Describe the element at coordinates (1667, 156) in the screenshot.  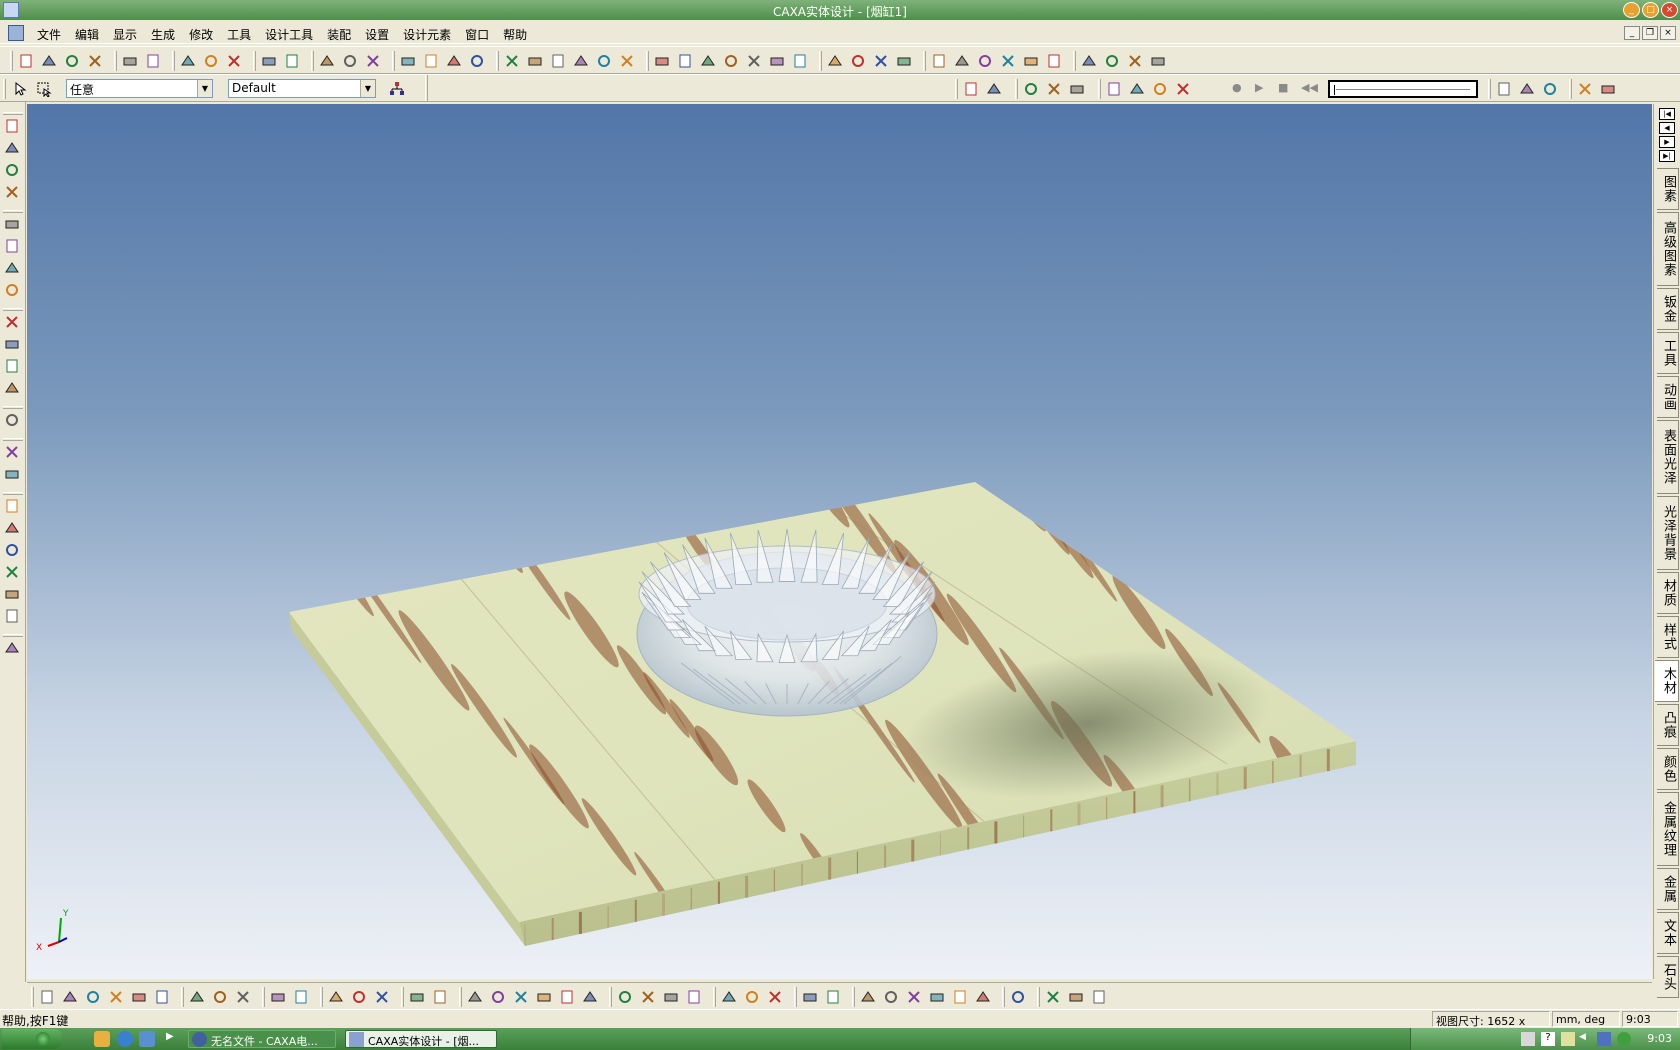
I see `last-tab-arrow-icon: ▶|` at that location.